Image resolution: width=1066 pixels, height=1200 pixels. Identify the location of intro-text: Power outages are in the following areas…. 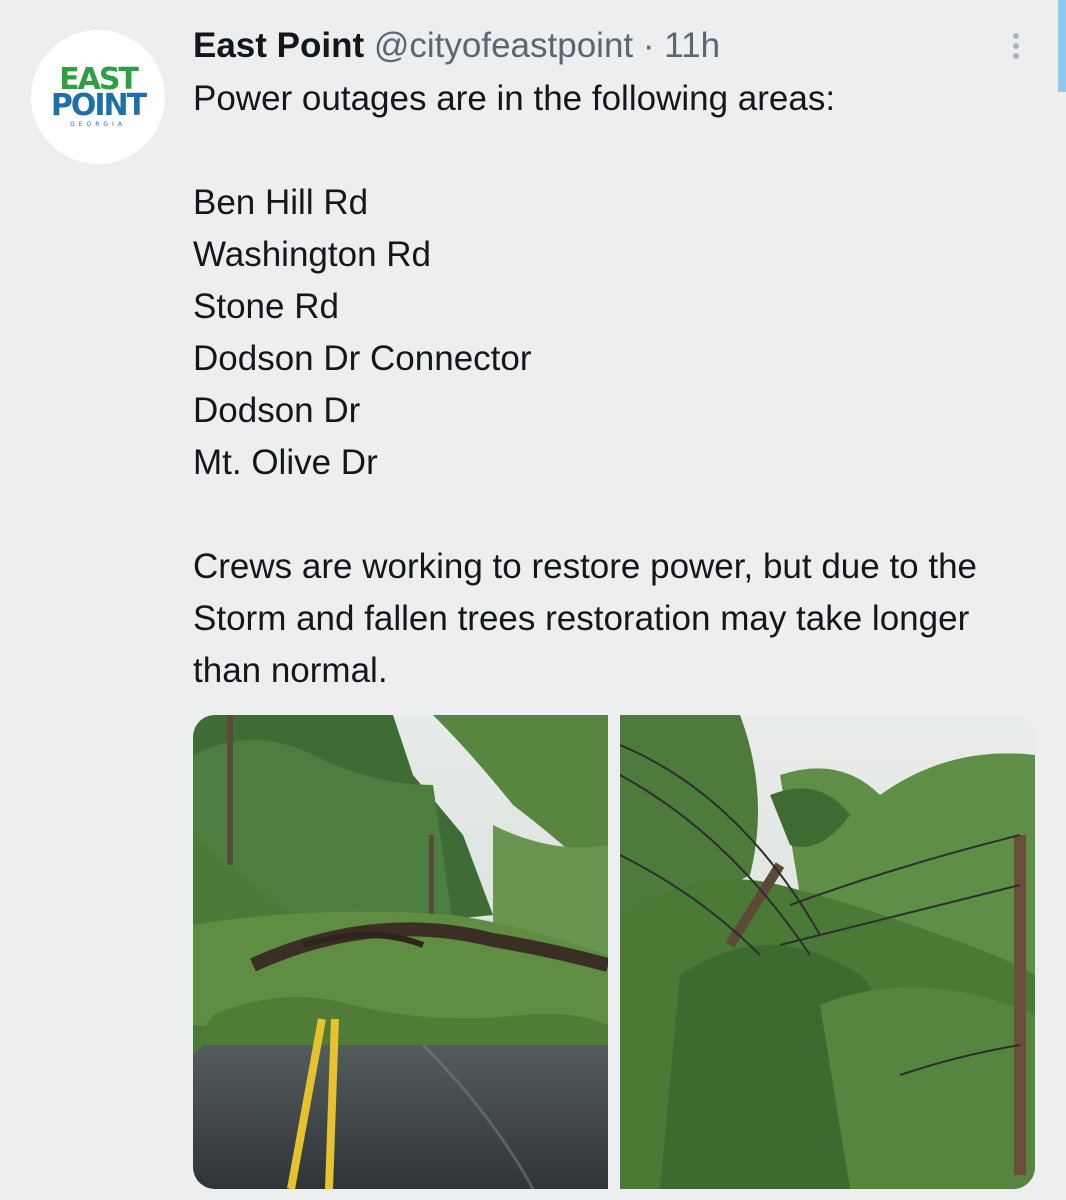
(514, 98).